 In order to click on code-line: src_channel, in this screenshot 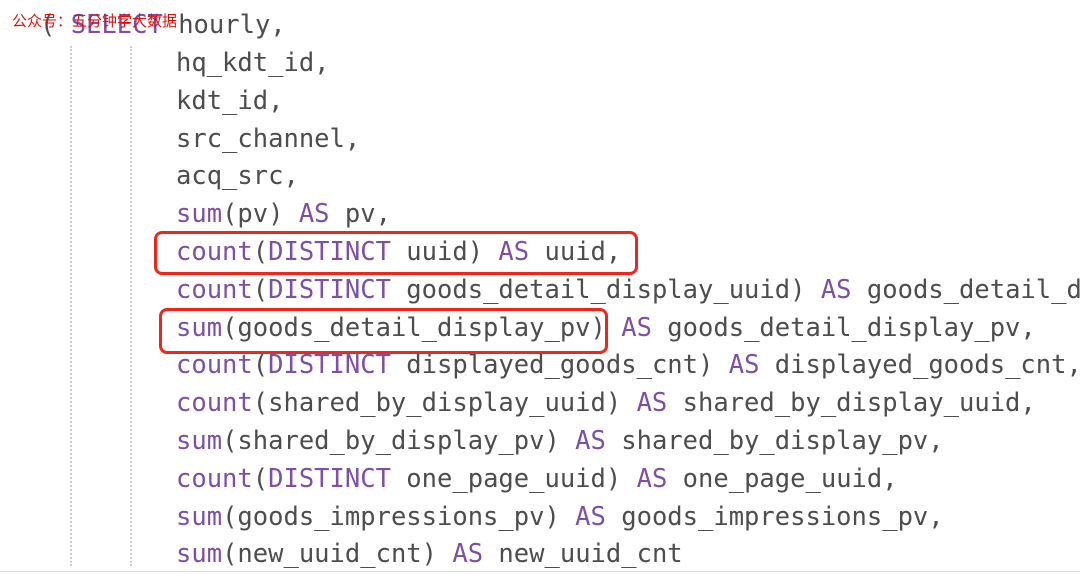, I will do `click(268, 139)`.